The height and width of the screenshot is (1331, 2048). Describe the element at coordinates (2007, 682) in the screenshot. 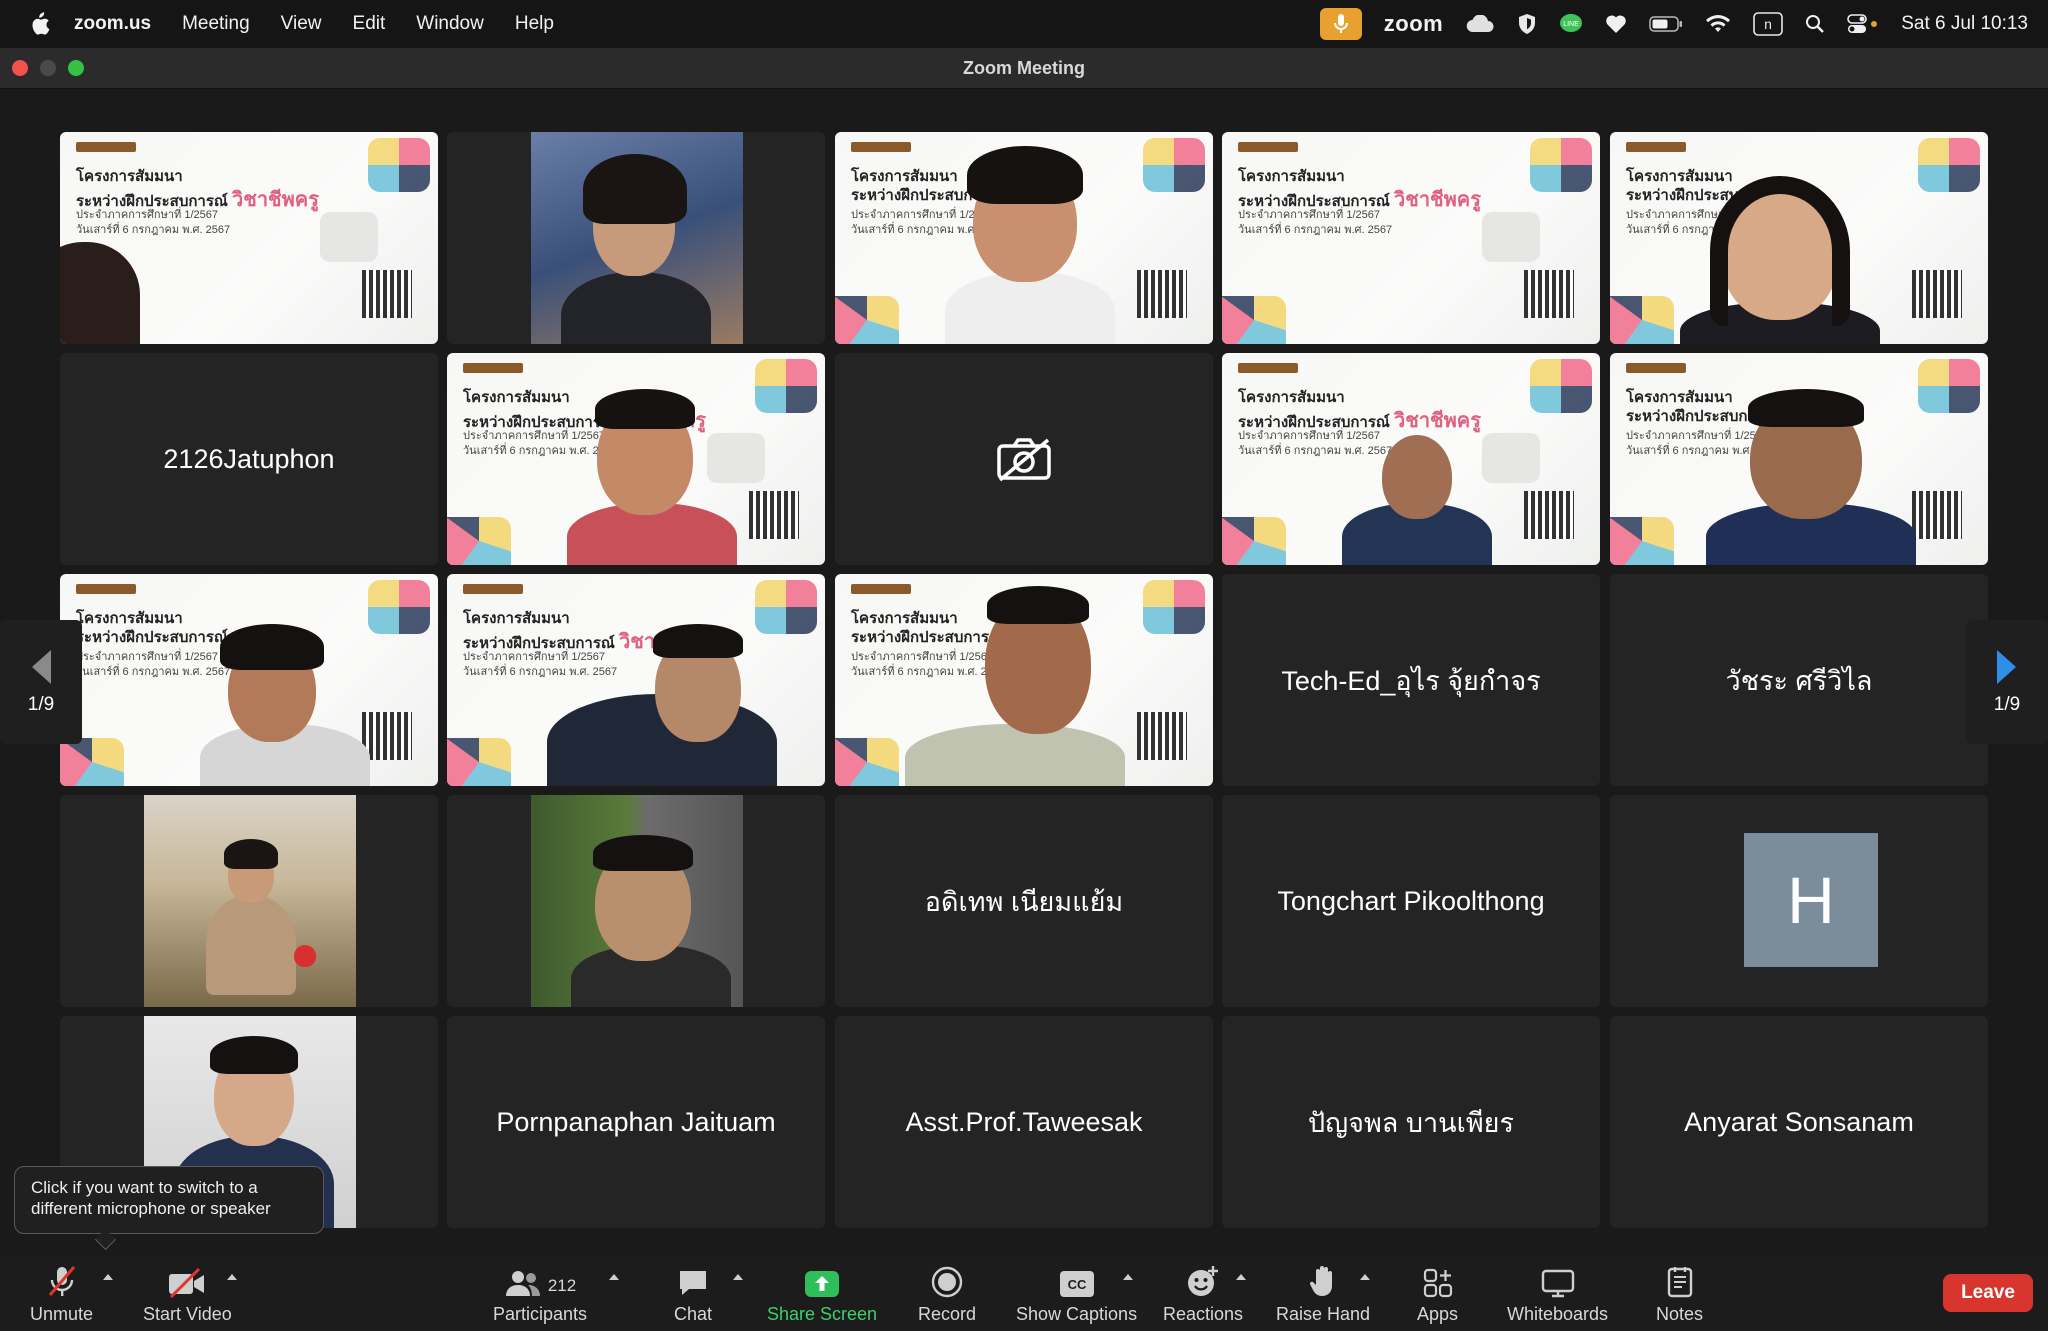

I see `next-page-button: 1/9` at that location.